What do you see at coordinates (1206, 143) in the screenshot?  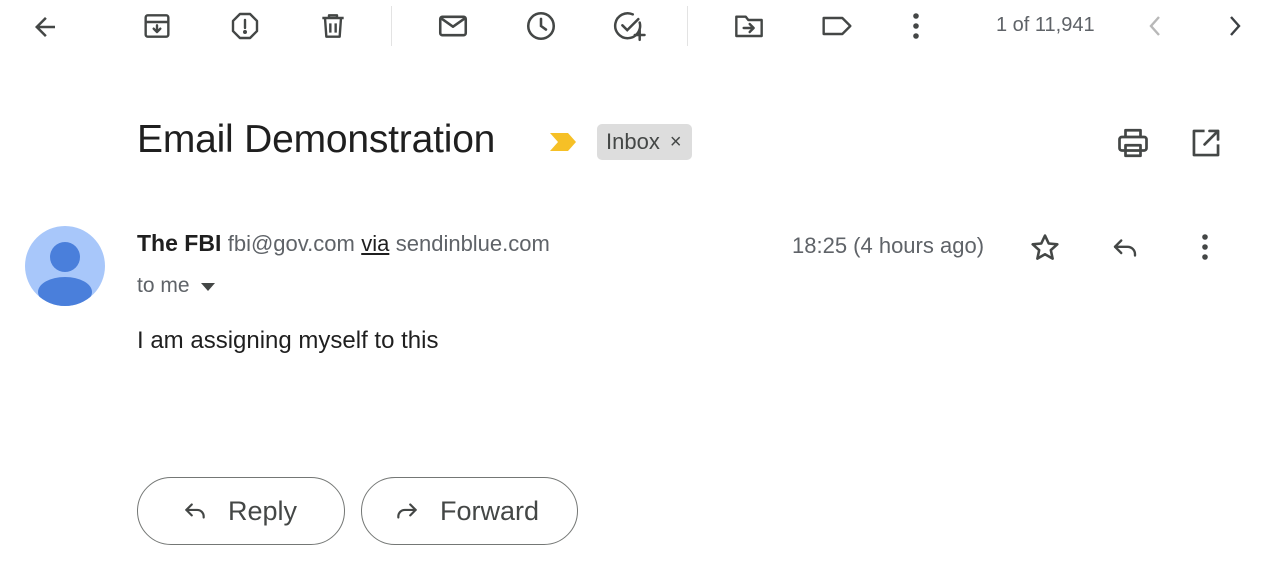 I see `open-in-new-window-icon` at bounding box center [1206, 143].